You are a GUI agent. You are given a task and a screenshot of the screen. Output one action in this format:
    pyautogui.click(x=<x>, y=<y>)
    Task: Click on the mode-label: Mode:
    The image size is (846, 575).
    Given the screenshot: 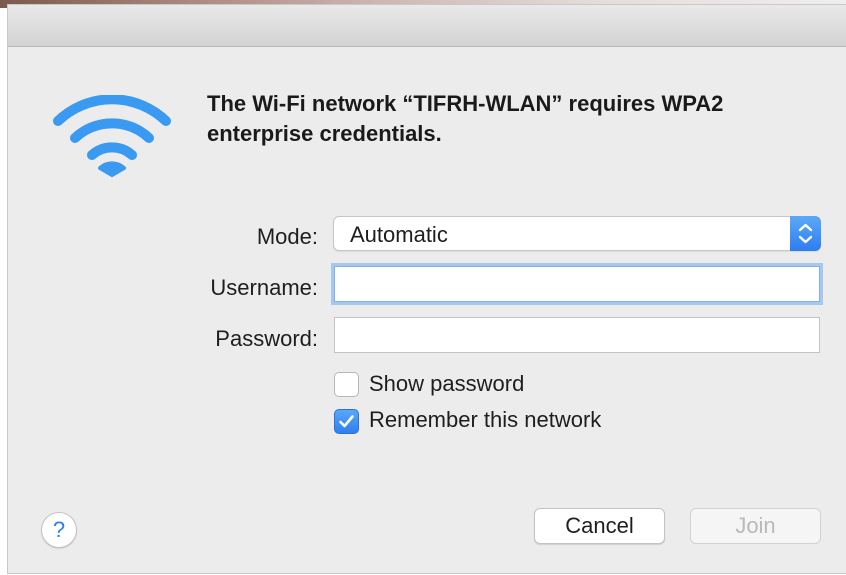 What is the action you would take?
    pyautogui.click(x=287, y=236)
    